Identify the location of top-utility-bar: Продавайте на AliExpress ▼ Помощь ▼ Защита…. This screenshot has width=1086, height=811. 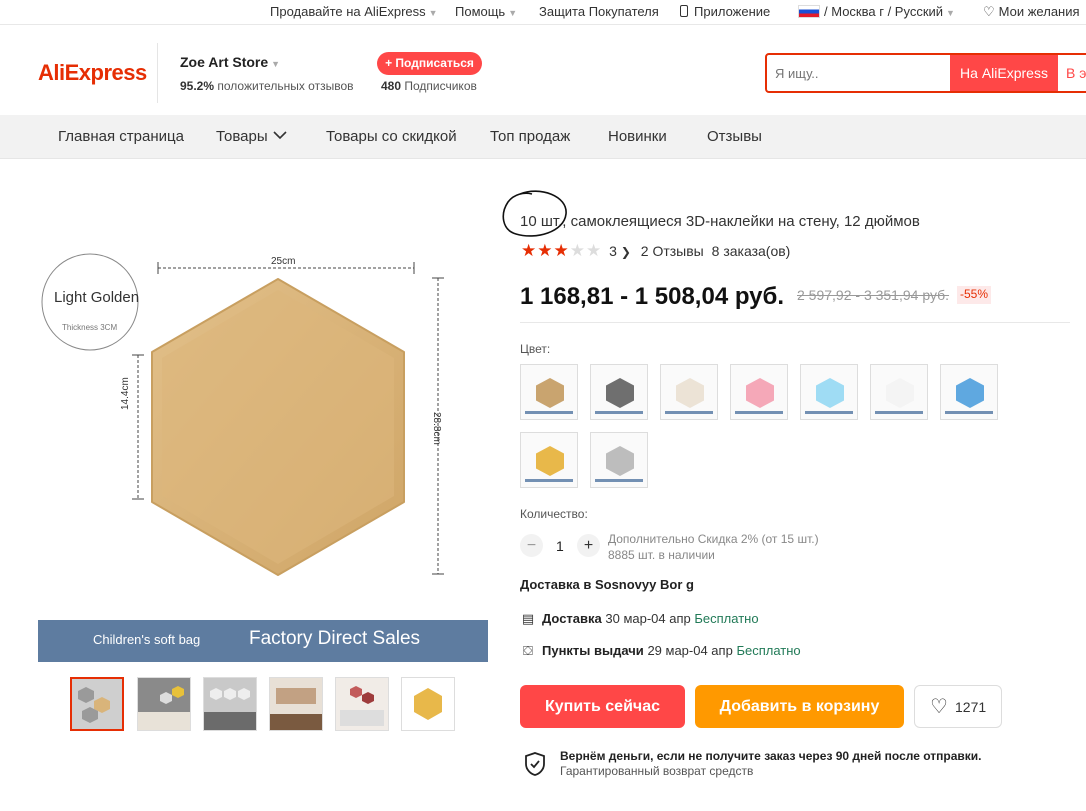
(543, 12).